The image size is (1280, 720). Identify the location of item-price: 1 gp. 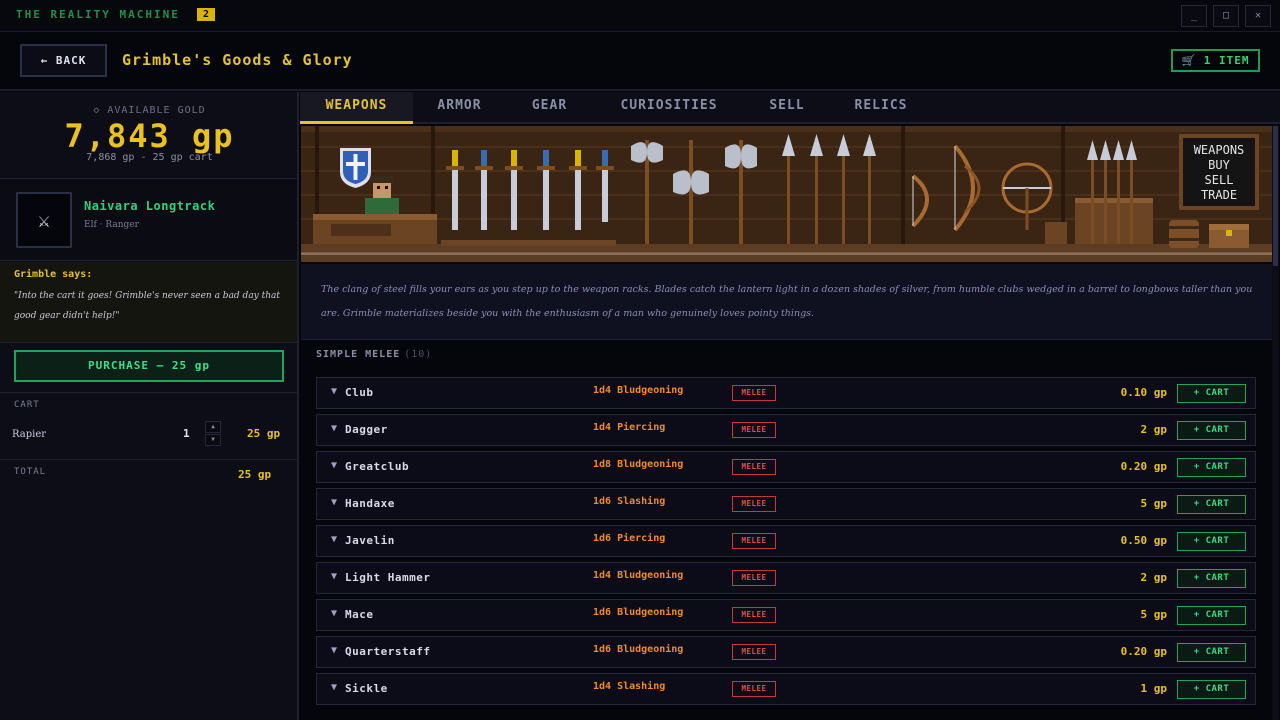
(1154, 688).